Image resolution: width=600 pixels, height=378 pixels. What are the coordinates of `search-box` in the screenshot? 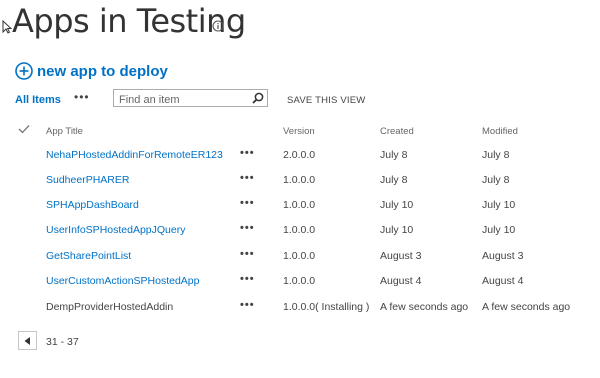 It's located at (190, 98).